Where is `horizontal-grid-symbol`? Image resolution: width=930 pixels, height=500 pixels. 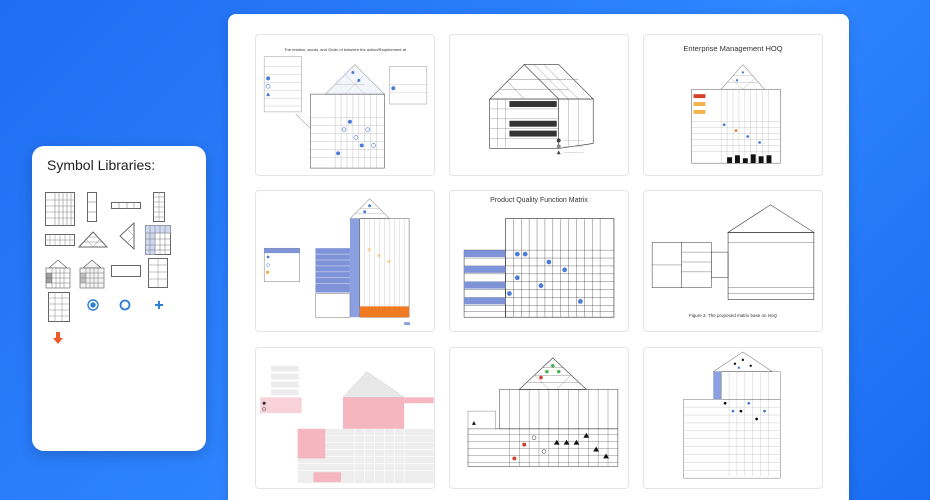
horizontal-grid-symbol is located at coordinates (60, 240).